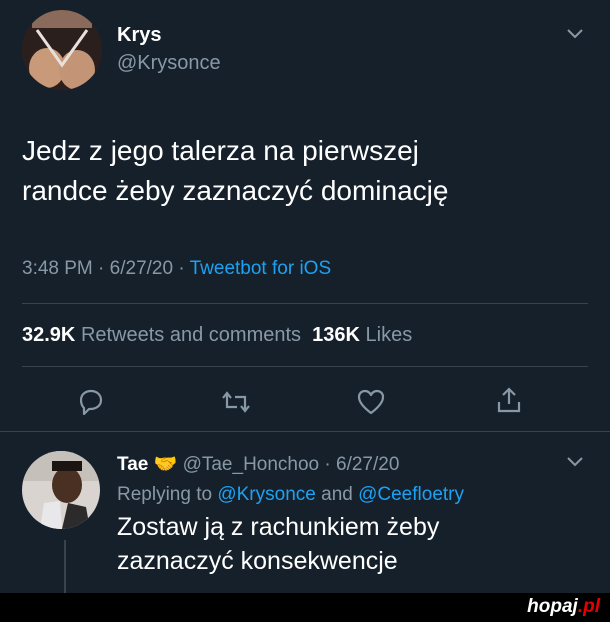 Image resolution: width=610 pixels, height=622 pixels. Describe the element at coordinates (177, 268) in the screenshot. I see `tweet-meta: 3:48 PM · 6/27/20 · Tweetbot for iOS` at that location.